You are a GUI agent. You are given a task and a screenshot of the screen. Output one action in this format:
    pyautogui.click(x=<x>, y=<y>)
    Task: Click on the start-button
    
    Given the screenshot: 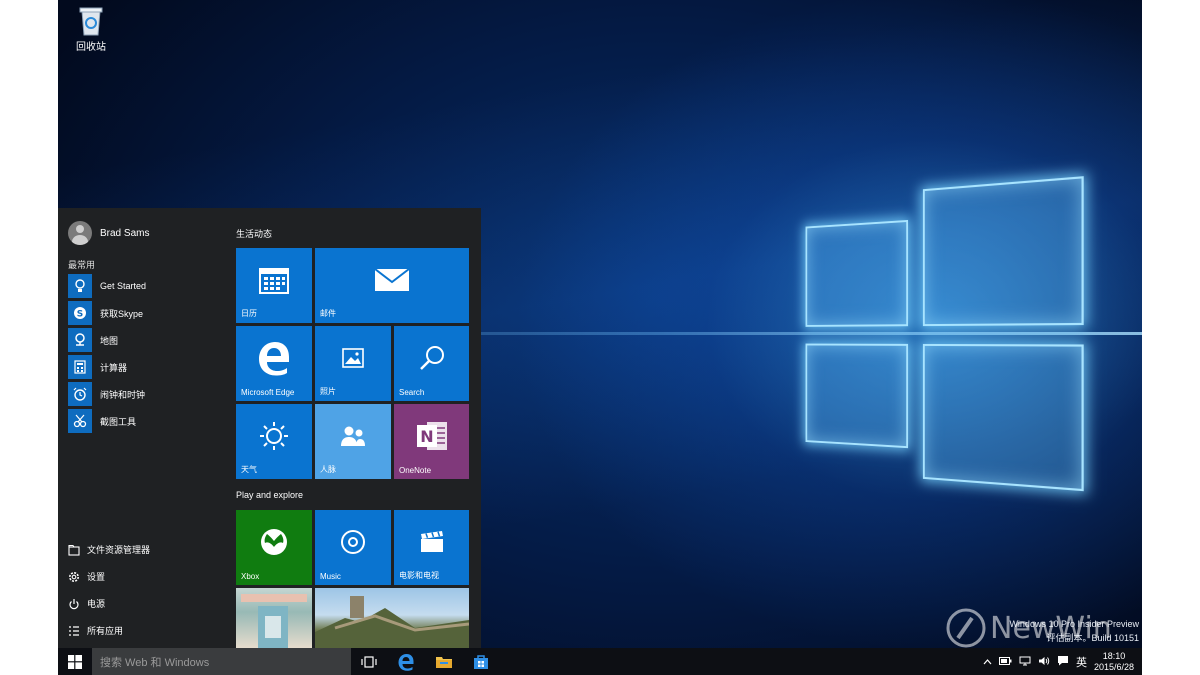 What is the action you would take?
    pyautogui.click(x=75, y=661)
    